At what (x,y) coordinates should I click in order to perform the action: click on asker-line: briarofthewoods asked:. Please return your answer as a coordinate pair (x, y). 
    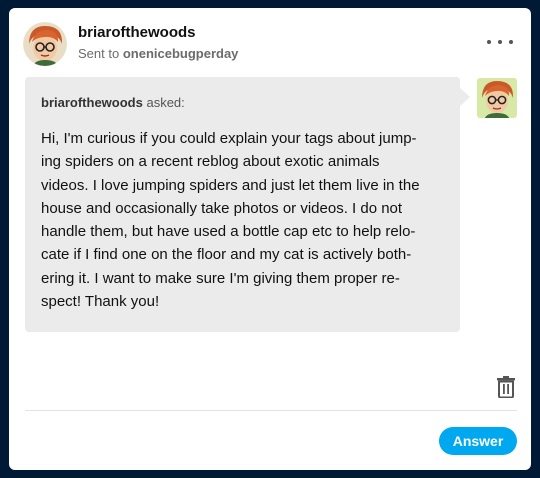
    Looking at the image, I should click on (113, 102).